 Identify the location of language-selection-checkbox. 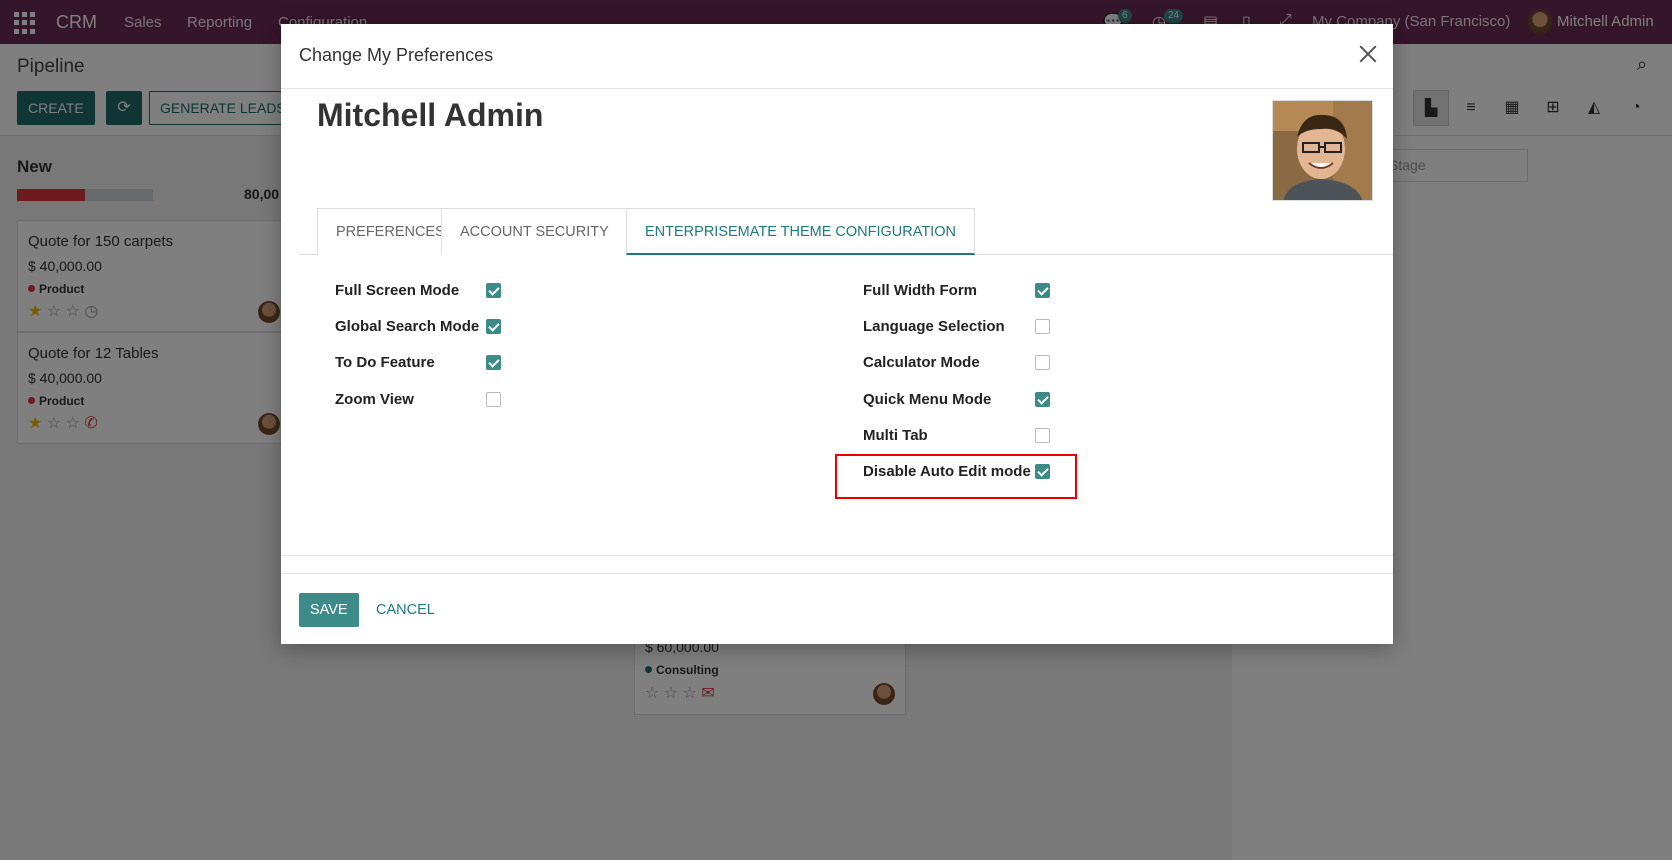
(1042, 326).